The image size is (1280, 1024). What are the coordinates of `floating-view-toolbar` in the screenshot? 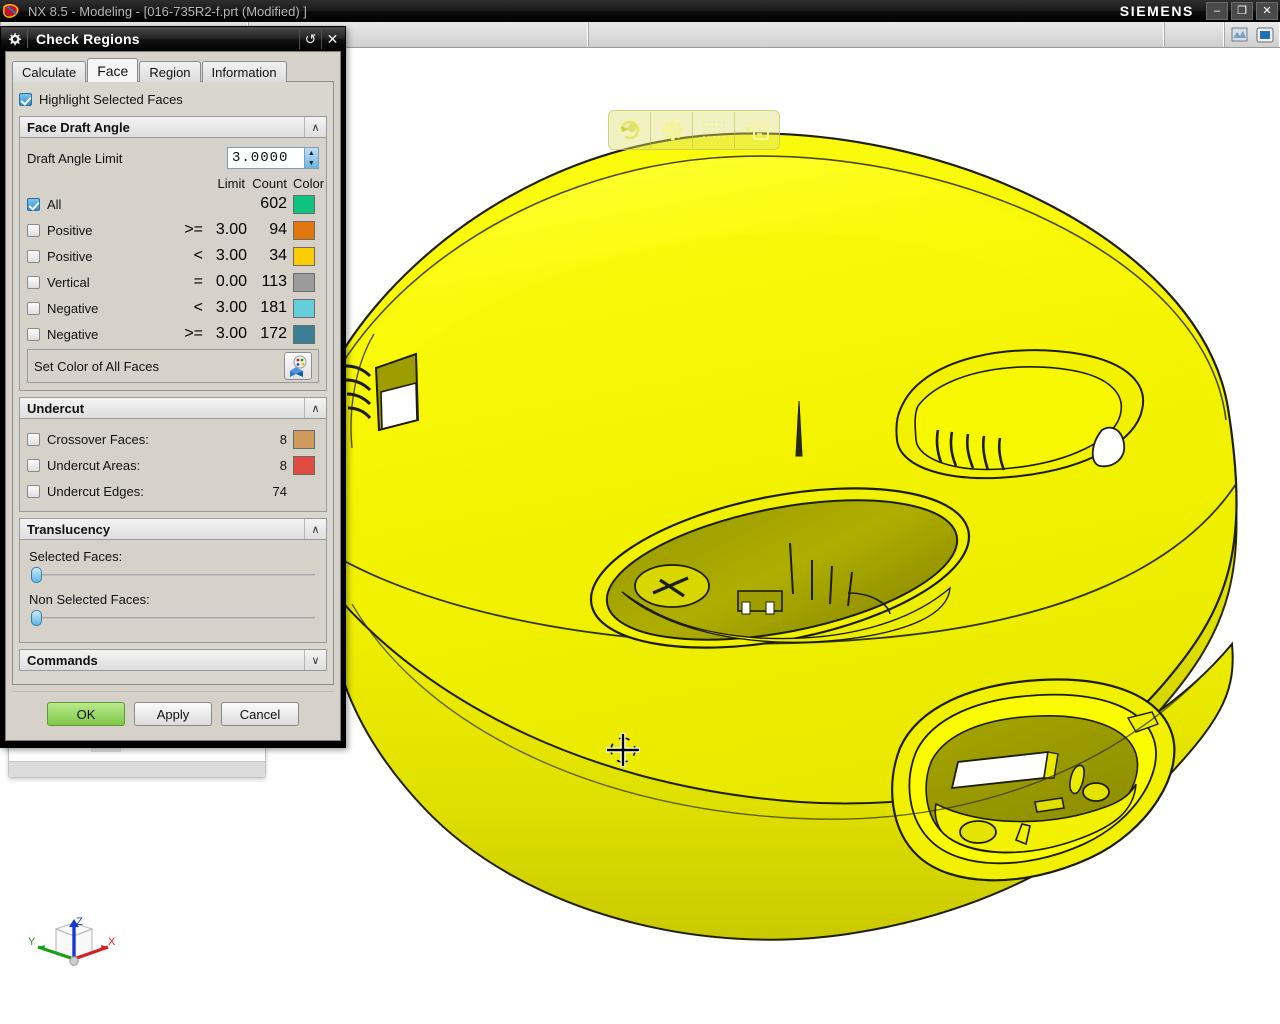 It's located at (694, 130).